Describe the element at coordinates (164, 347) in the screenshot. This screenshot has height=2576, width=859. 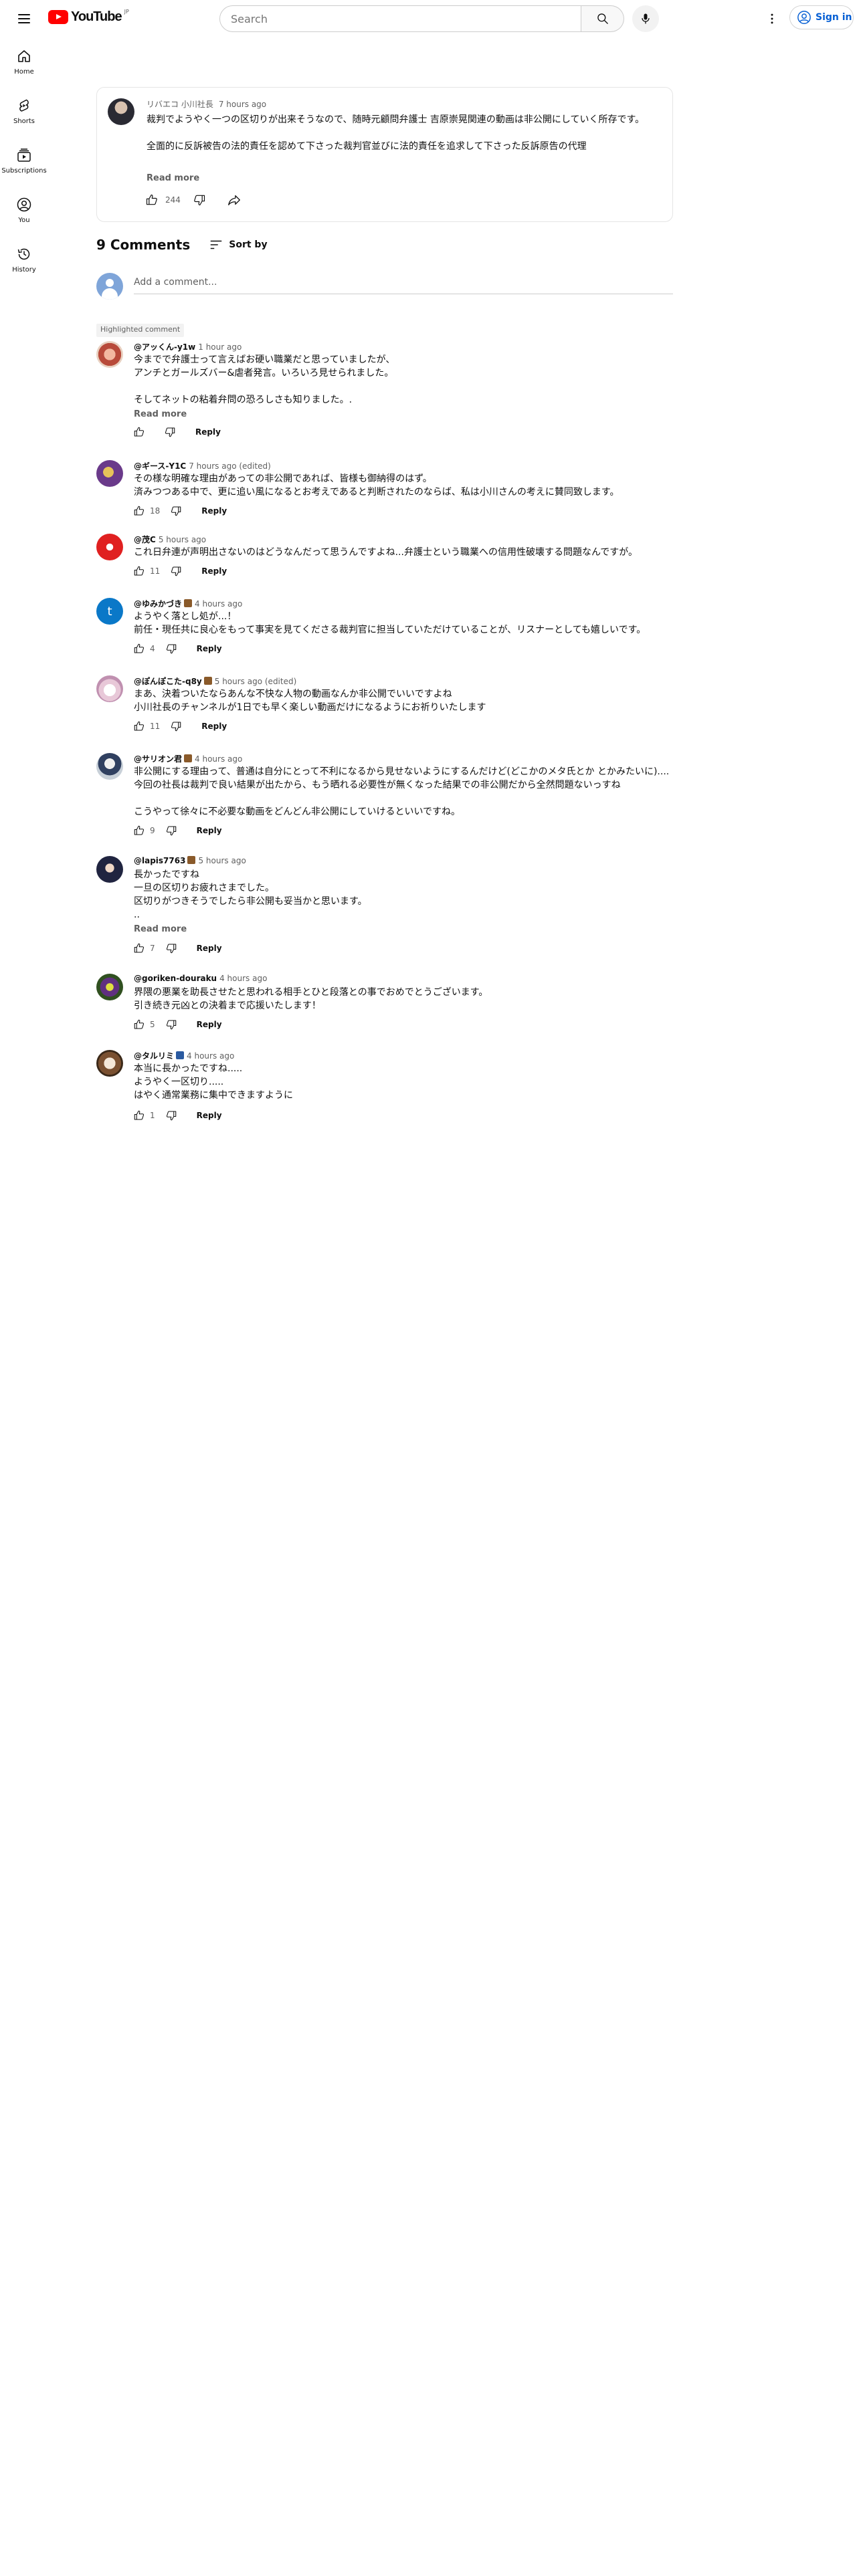
I see `comment-author: @アッくん-y1w` at that location.